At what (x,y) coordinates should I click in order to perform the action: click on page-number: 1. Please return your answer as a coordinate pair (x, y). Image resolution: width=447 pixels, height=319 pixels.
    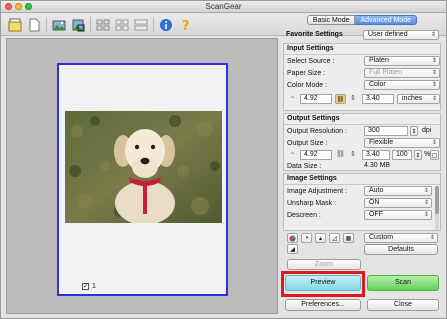
    Looking at the image, I should click on (94, 286).